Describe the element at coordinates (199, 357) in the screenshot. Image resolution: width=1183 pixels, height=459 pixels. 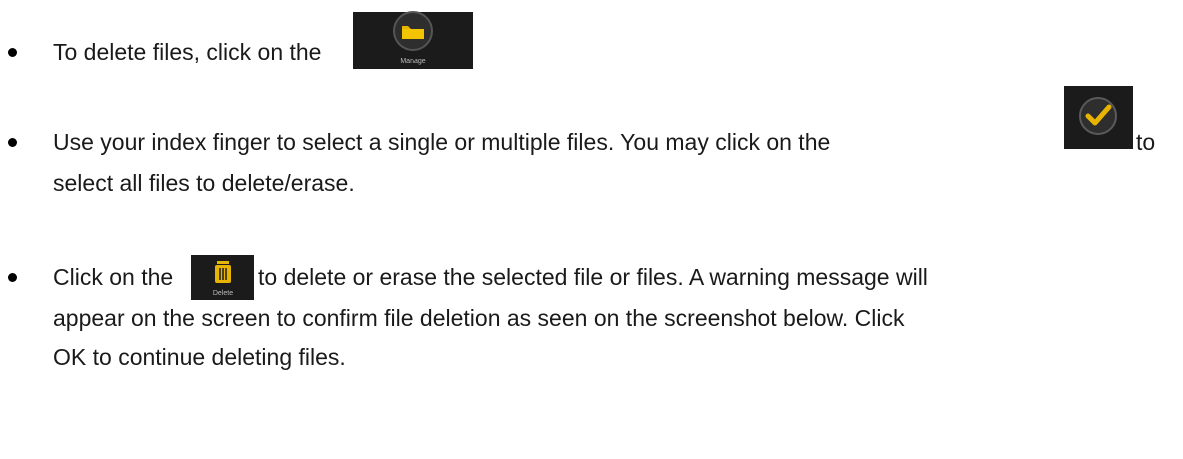
I see `item-3-line3: OK to continue deleting files.` at that location.